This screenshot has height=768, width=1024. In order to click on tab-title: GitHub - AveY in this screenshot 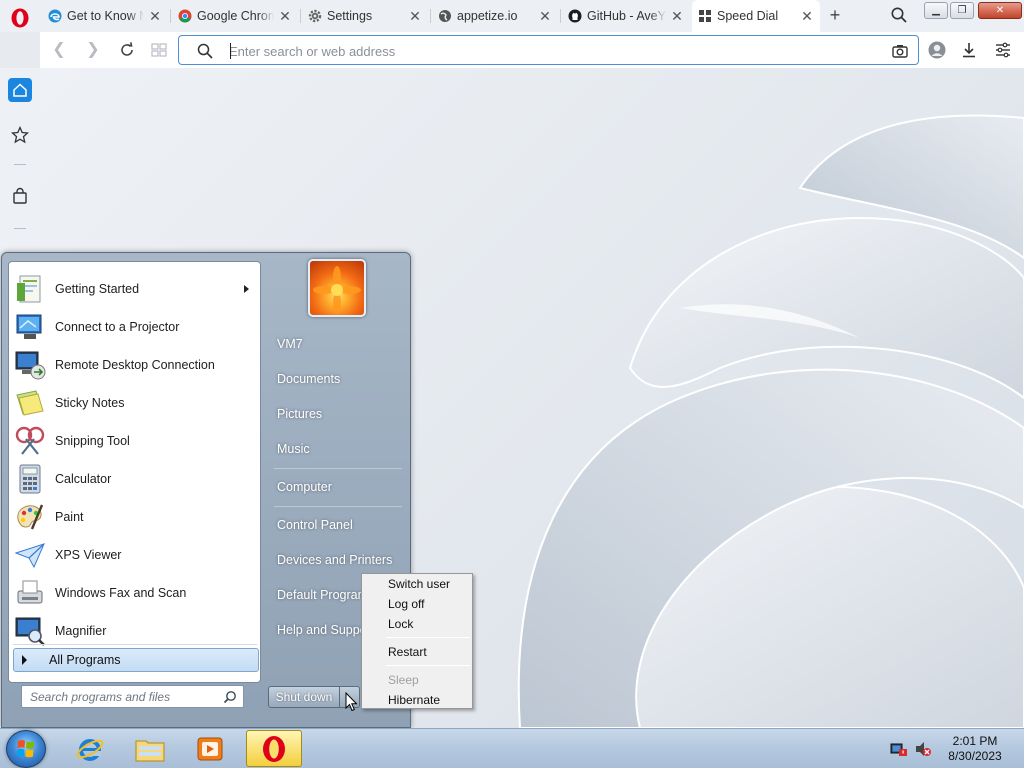, I will do `click(626, 16)`.